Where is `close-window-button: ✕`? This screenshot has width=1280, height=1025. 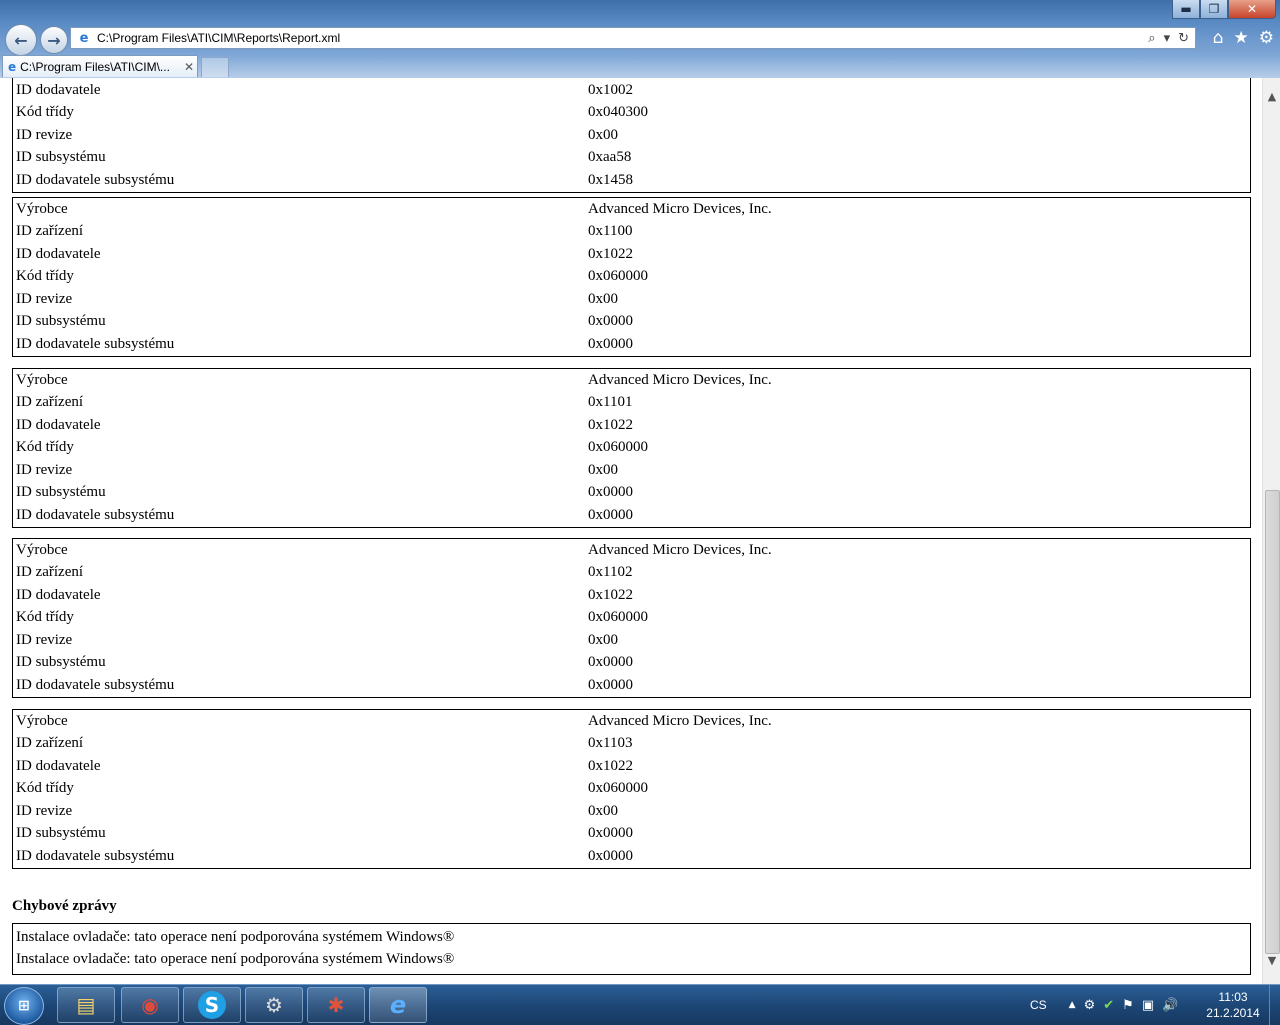 close-window-button: ✕ is located at coordinates (1252, 9).